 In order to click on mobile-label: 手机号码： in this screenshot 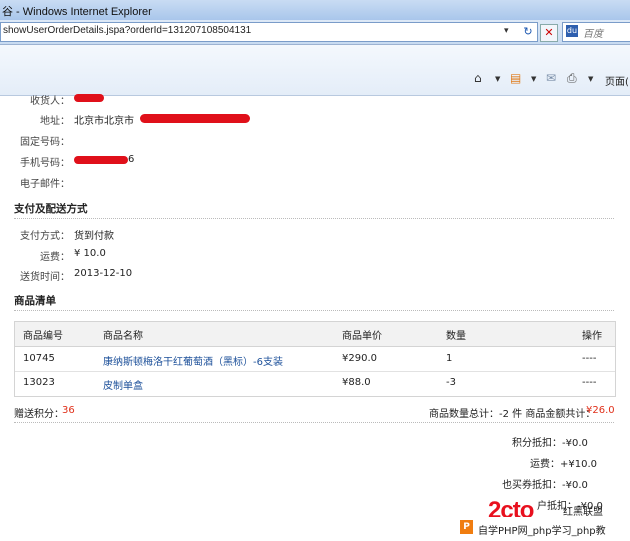, I will do `click(45, 163)`.